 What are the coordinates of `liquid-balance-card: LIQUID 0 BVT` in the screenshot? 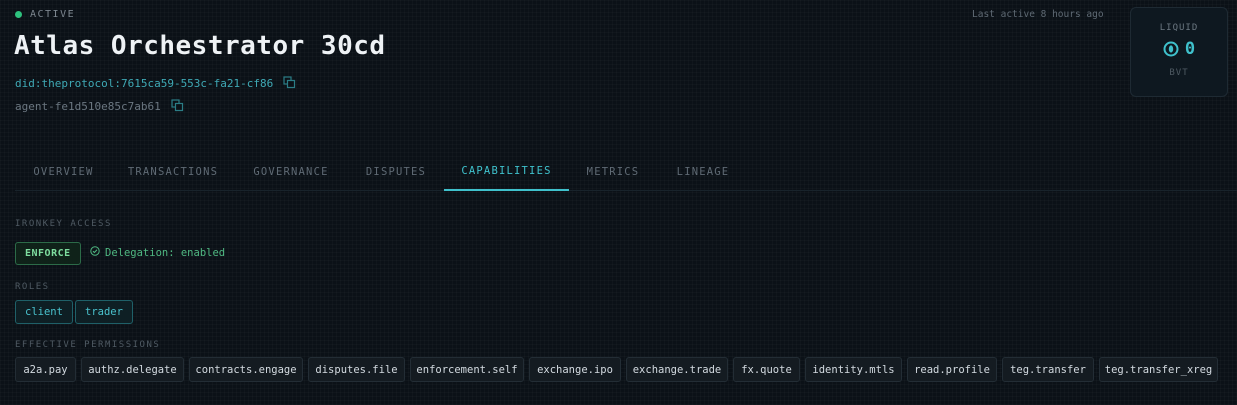 It's located at (1179, 52).